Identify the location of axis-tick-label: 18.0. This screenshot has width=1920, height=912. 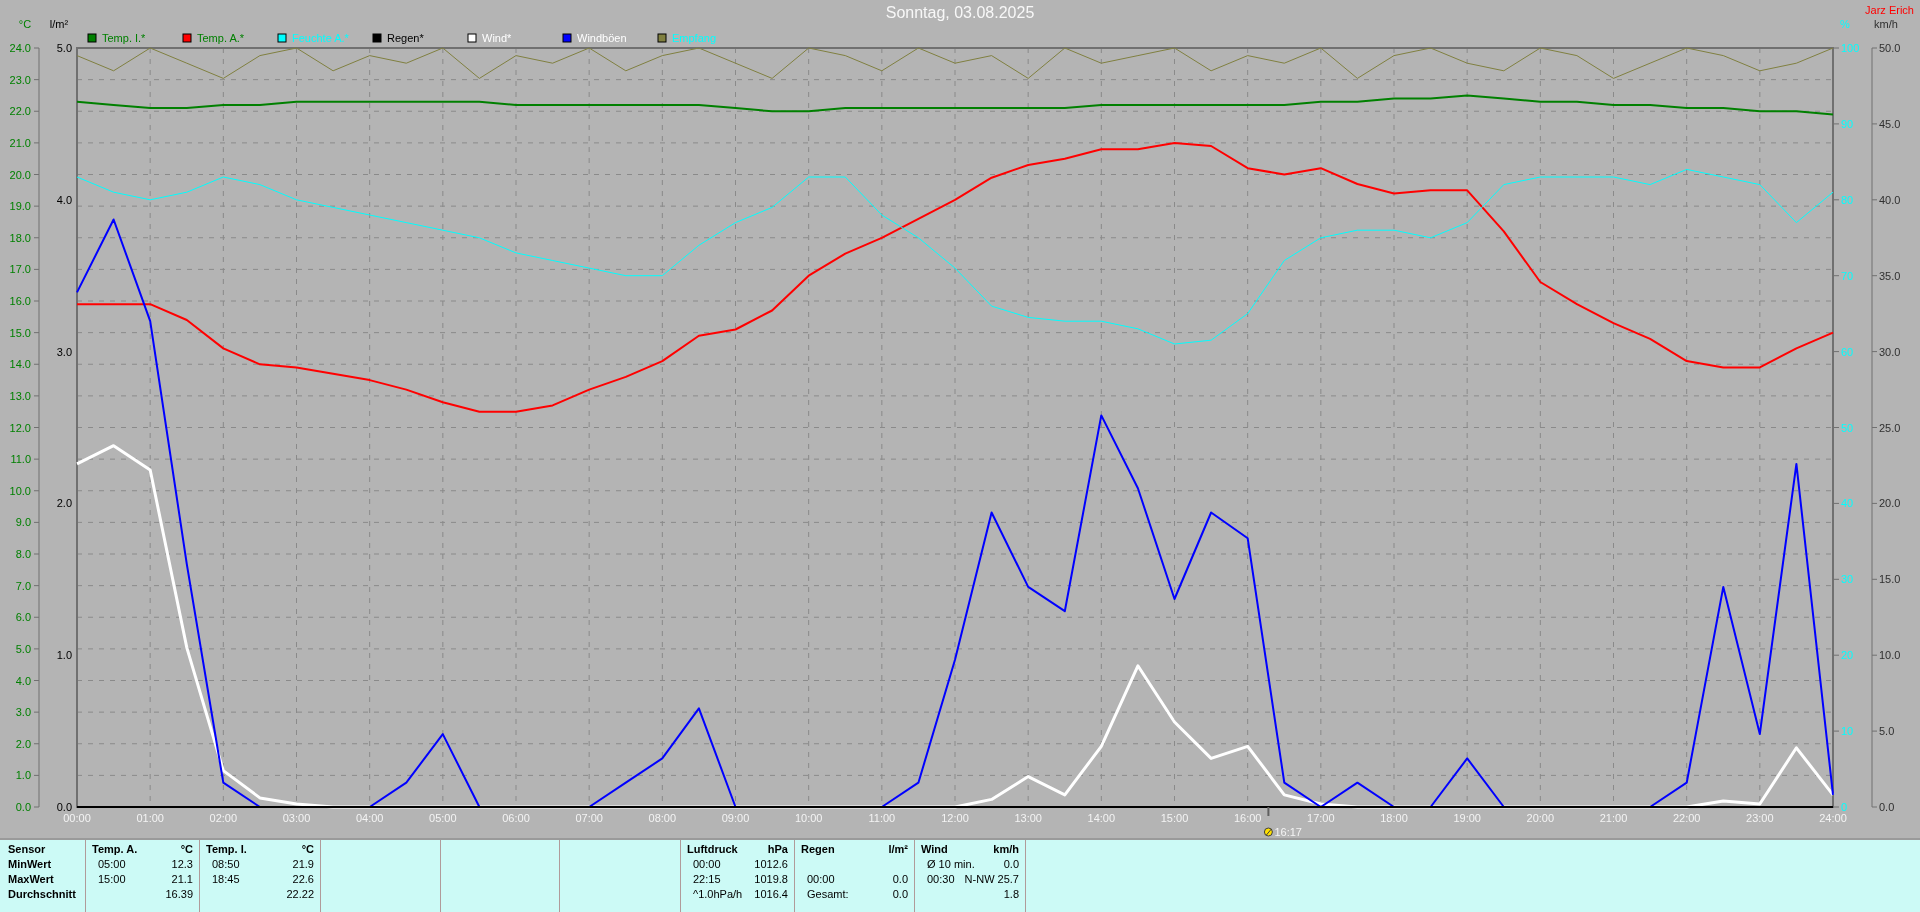
(20, 237).